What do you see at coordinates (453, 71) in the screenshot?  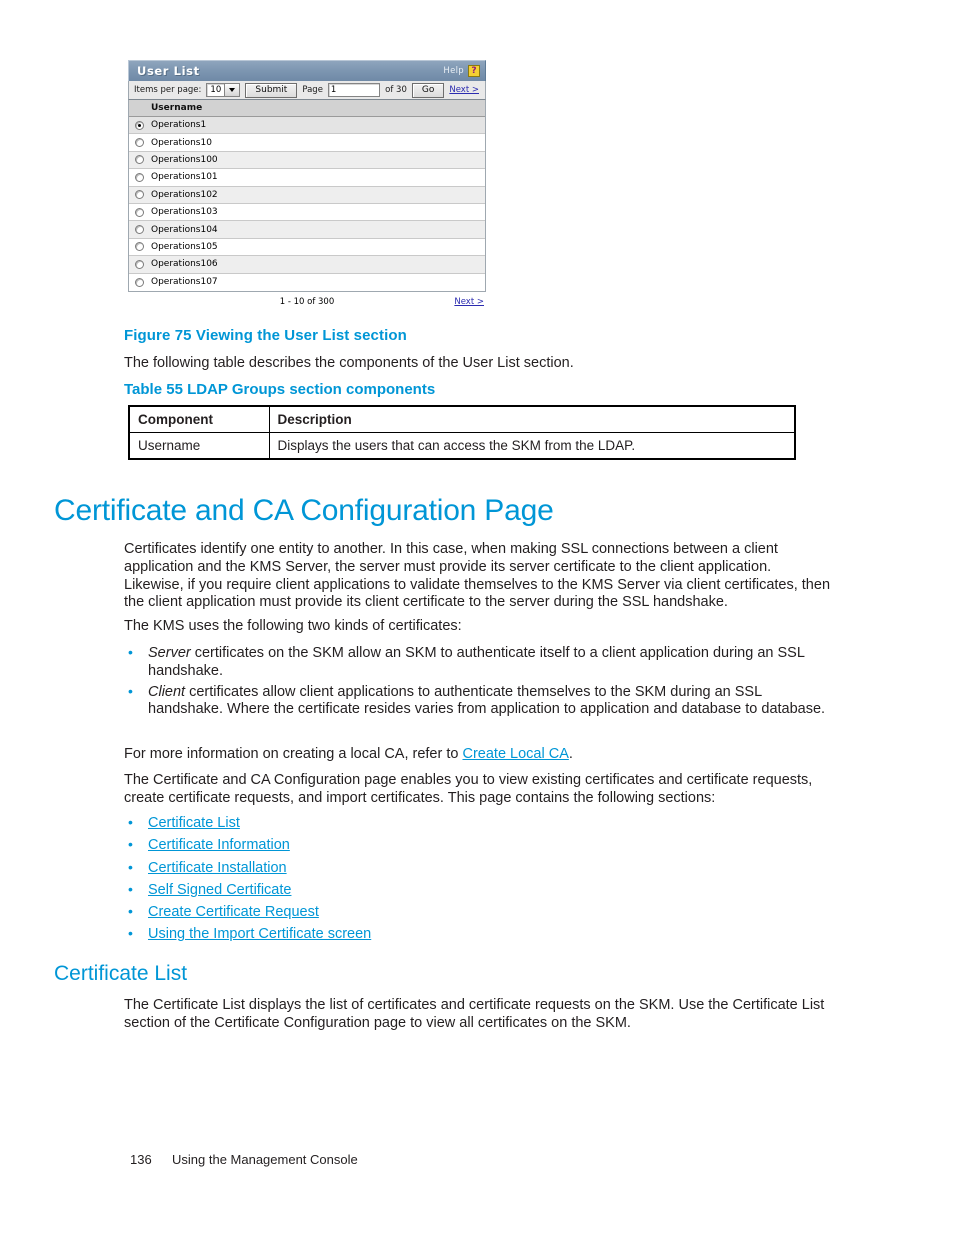 I see `help-label: Help` at bounding box center [453, 71].